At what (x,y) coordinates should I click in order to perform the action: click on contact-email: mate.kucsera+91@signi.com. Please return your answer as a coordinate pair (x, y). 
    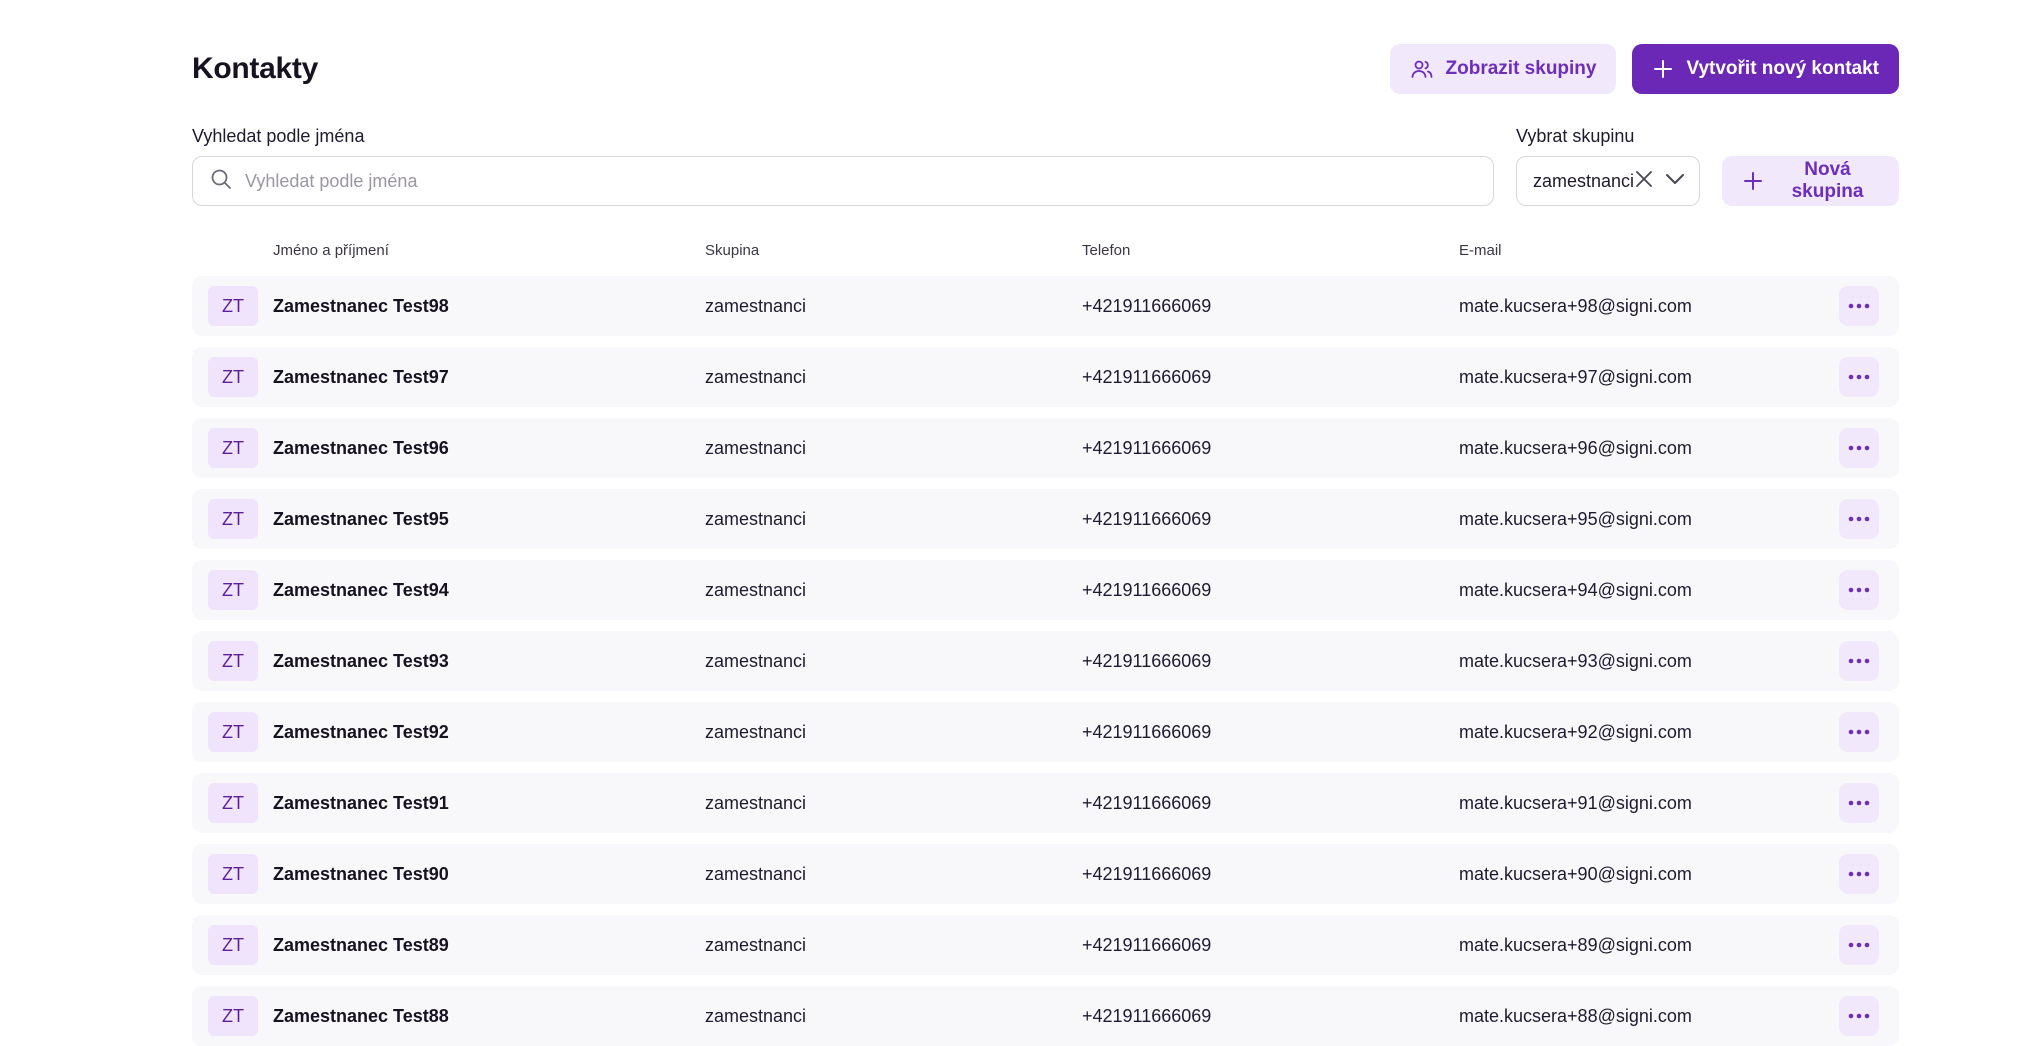
    Looking at the image, I should click on (1575, 803).